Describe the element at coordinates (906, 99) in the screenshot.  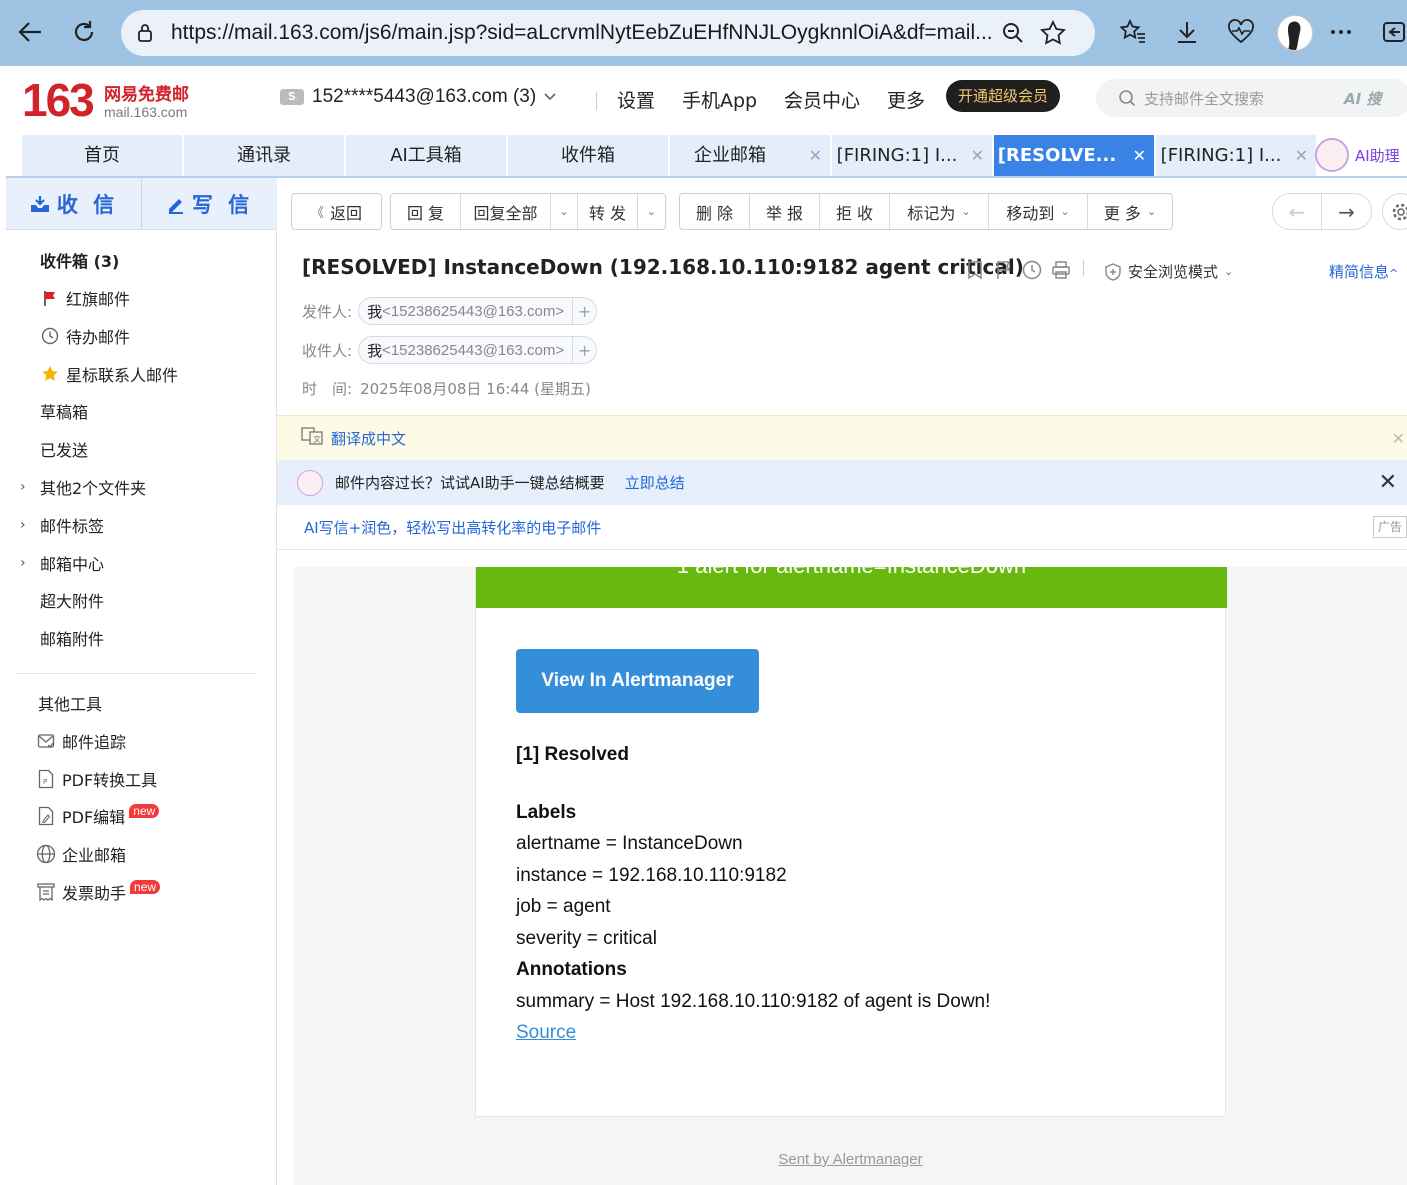
I see `more-link: 更多` at that location.